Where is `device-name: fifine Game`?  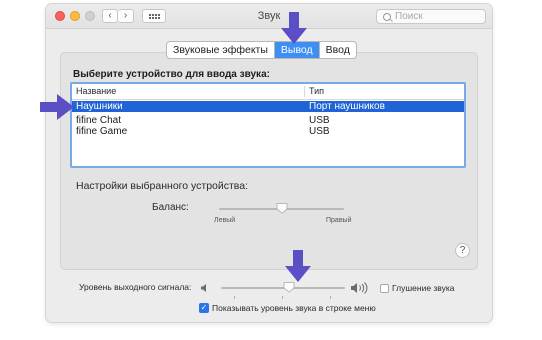
device-name: fifine Game is located at coordinates (102, 131).